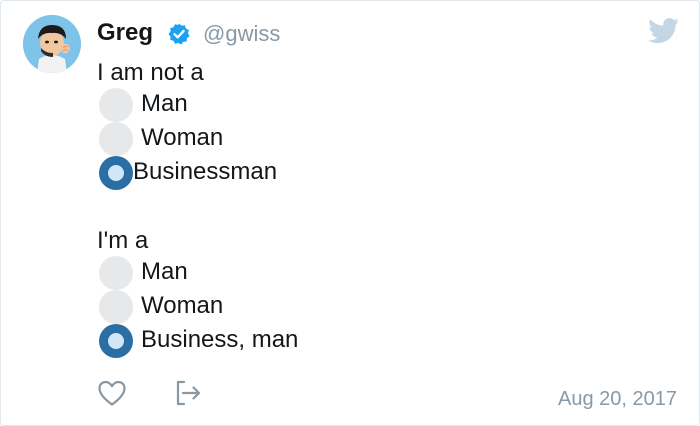 This screenshot has height=426, width=700. Describe the element at coordinates (164, 103) in the screenshot. I see `poll1-option-label: Man` at that location.